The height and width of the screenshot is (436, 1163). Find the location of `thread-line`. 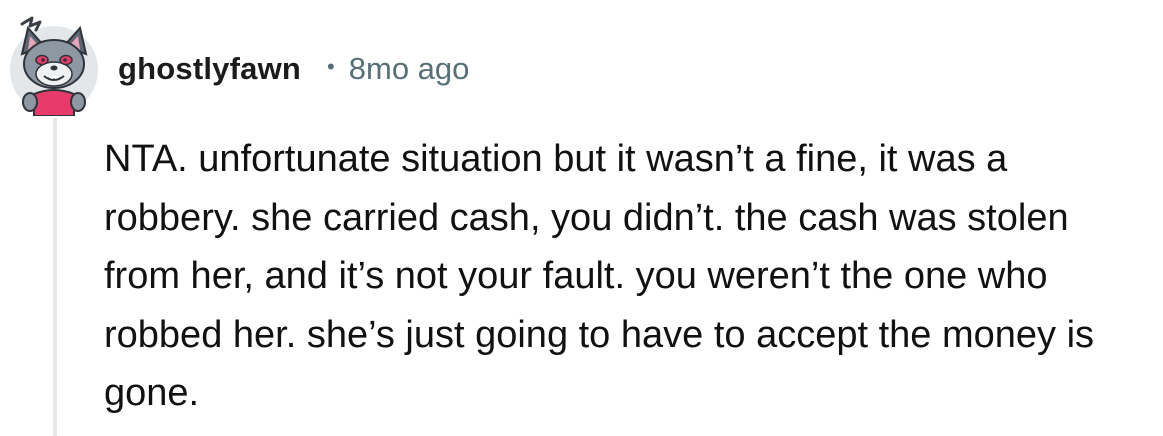

thread-line is located at coordinates (55, 277).